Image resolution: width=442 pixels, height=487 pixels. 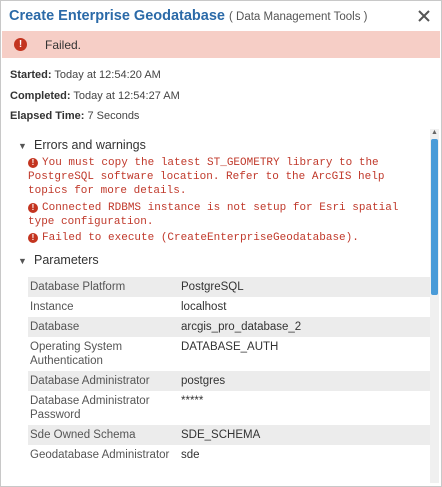 I want to click on close-button, so click(x=424, y=16).